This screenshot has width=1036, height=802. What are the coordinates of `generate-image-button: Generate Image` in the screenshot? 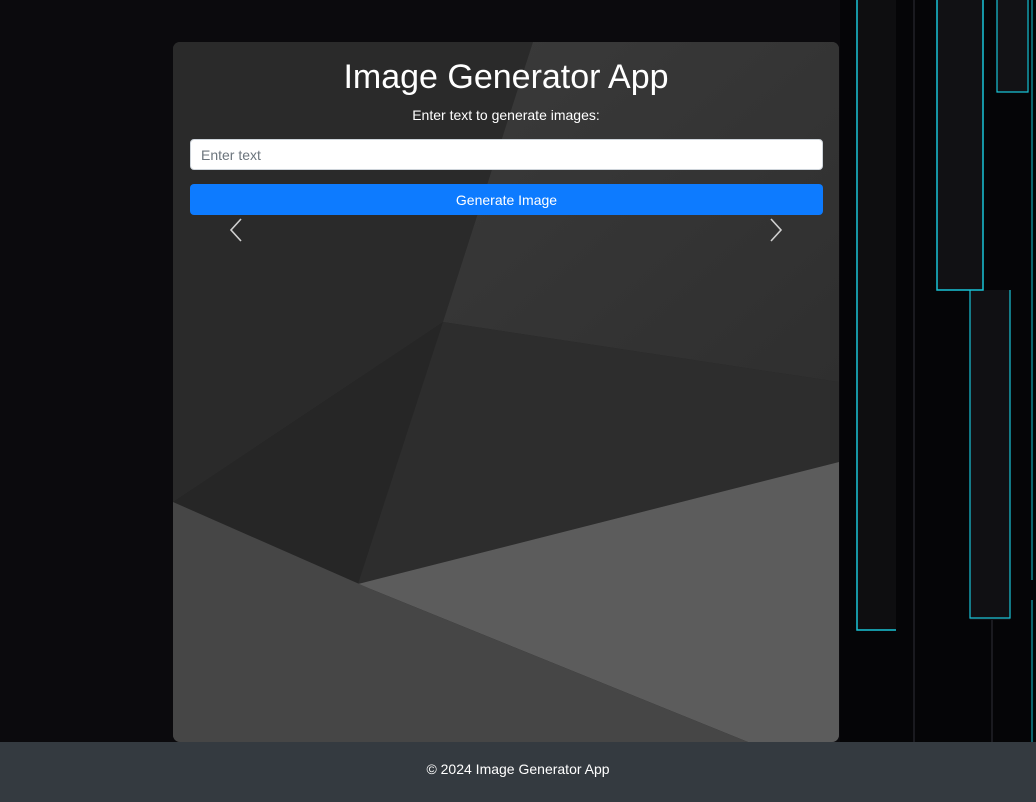 It's located at (506, 199).